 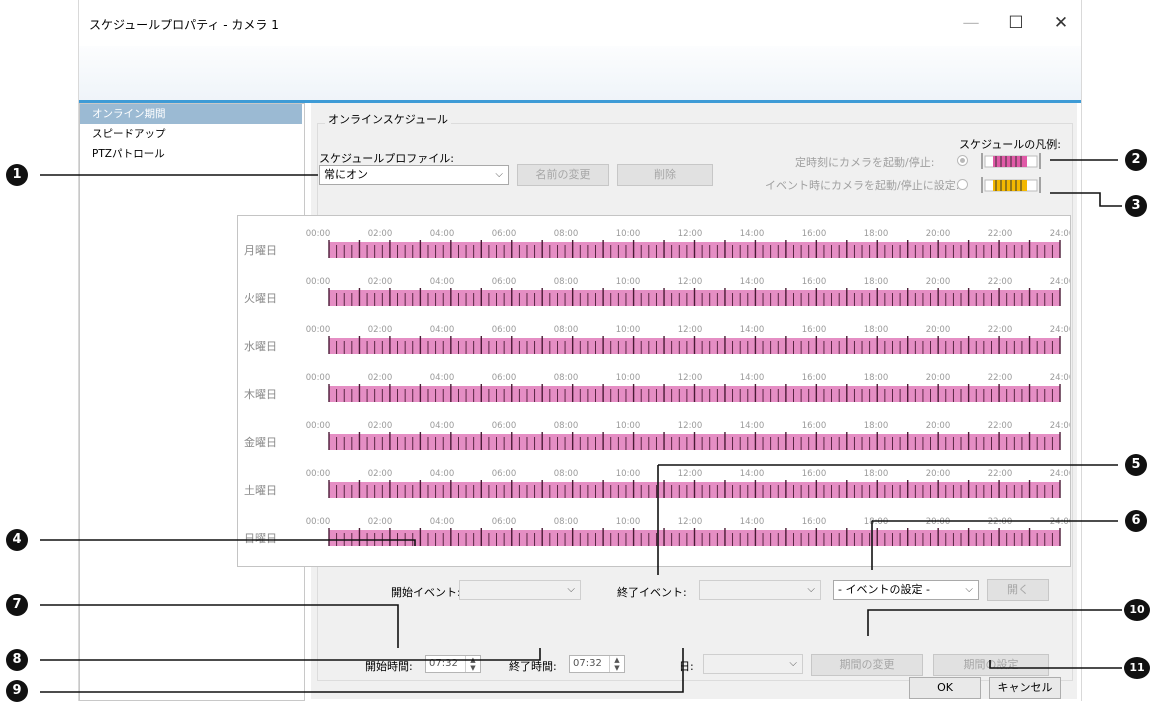 What do you see at coordinates (17, 540) in the screenshot?
I see `callout-4-icon: 4` at bounding box center [17, 540].